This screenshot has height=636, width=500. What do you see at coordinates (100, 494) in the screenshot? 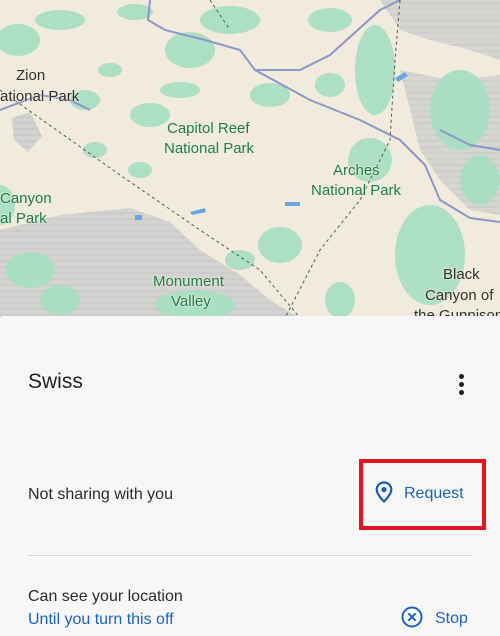
I see `sharing-status-text: Not sharing with you` at bounding box center [100, 494].